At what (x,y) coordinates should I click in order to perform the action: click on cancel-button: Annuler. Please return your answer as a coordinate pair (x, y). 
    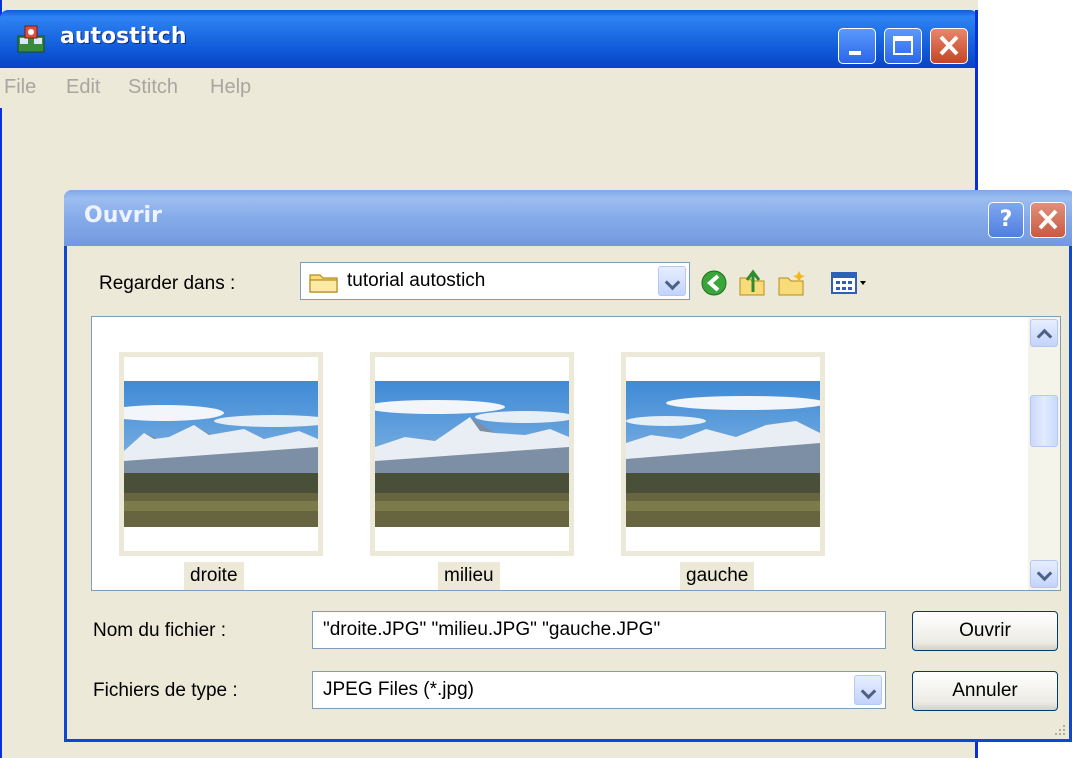
    Looking at the image, I should click on (985, 691).